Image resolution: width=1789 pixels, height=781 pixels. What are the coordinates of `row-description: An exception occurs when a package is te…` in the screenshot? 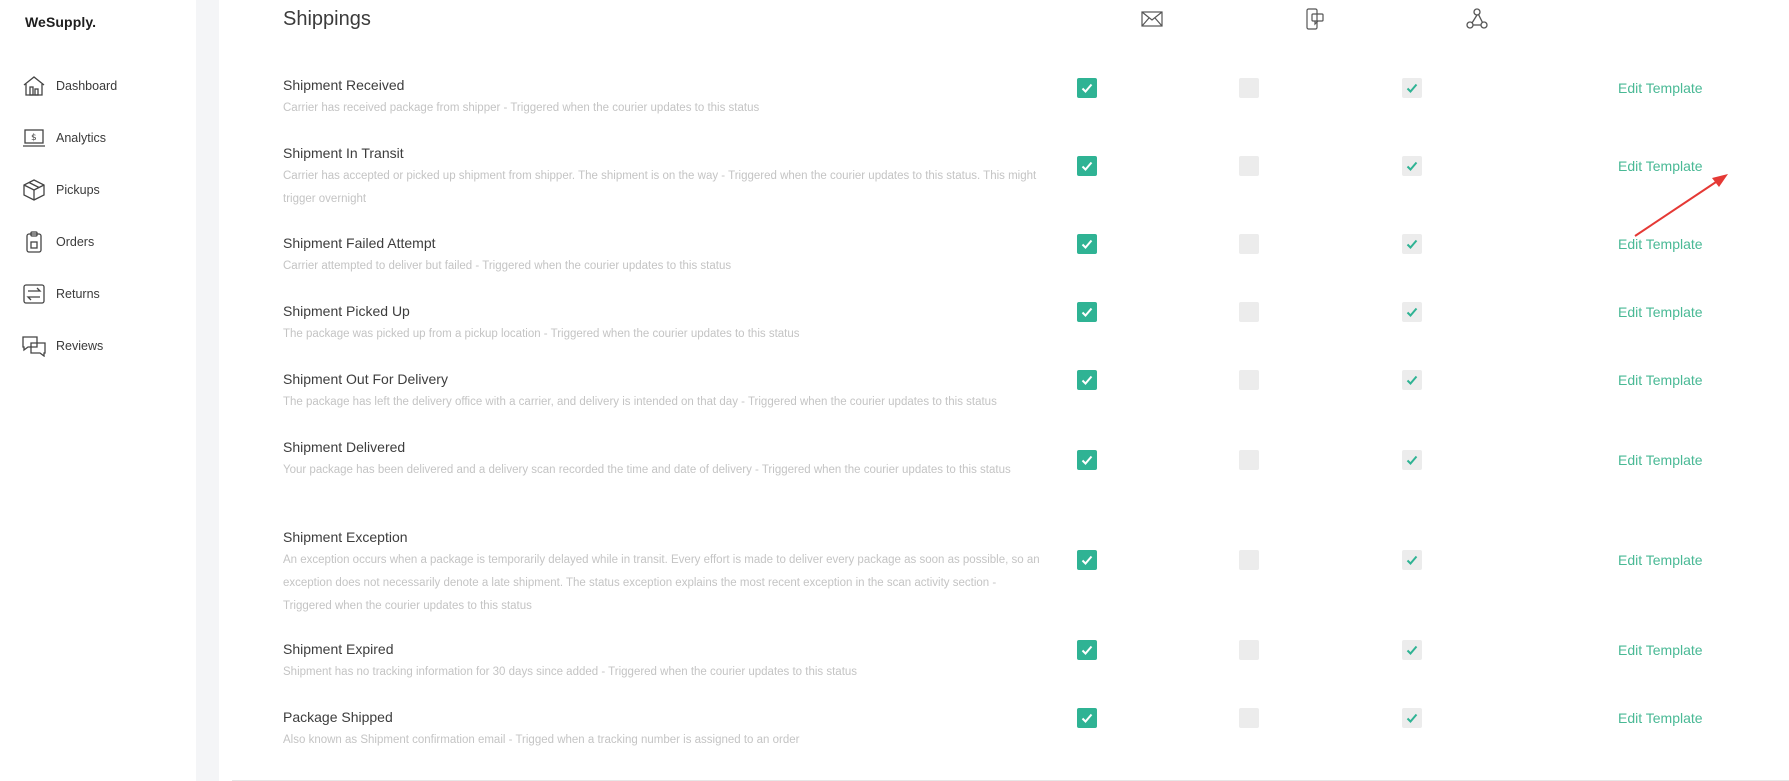 It's located at (661, 583).